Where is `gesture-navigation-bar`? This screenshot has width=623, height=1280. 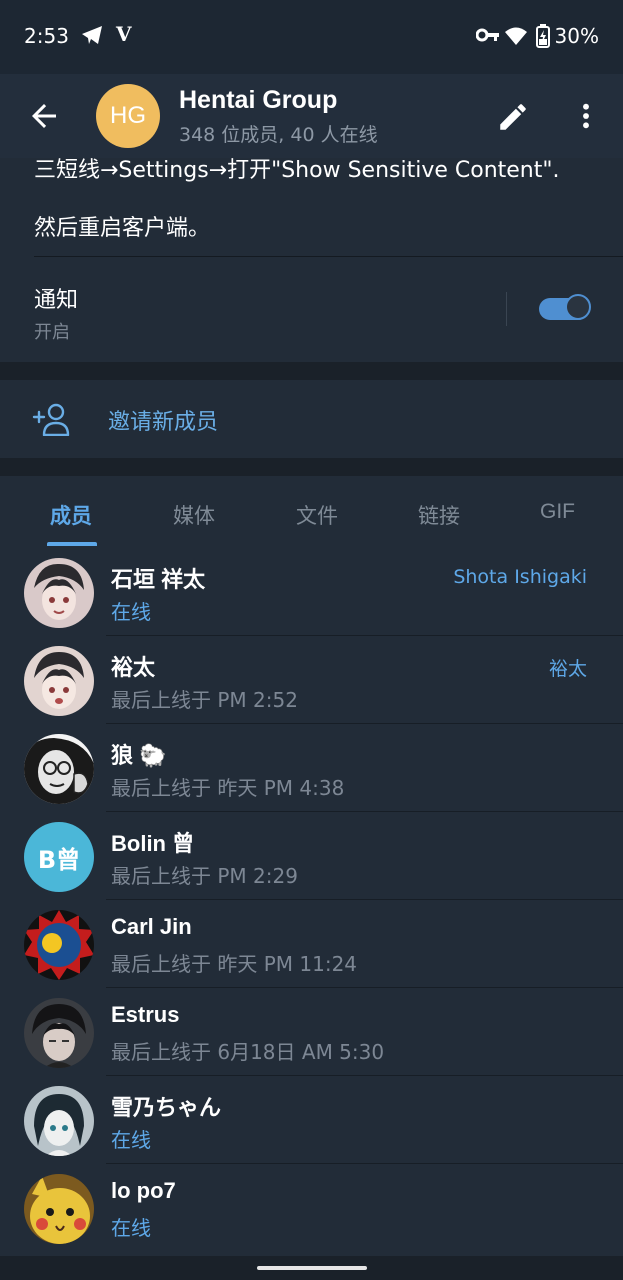 gesture-navigation-bar is located at coordinates (311, 1268).